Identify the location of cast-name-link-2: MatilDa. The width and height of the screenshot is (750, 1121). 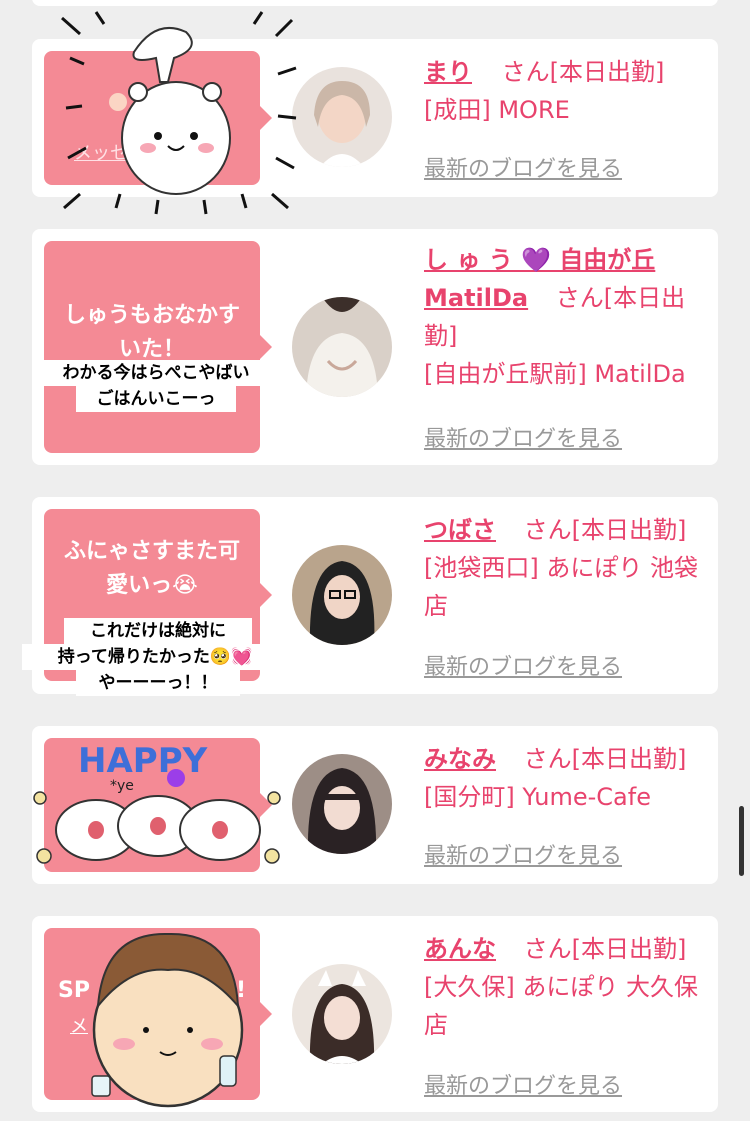
(476, 298).